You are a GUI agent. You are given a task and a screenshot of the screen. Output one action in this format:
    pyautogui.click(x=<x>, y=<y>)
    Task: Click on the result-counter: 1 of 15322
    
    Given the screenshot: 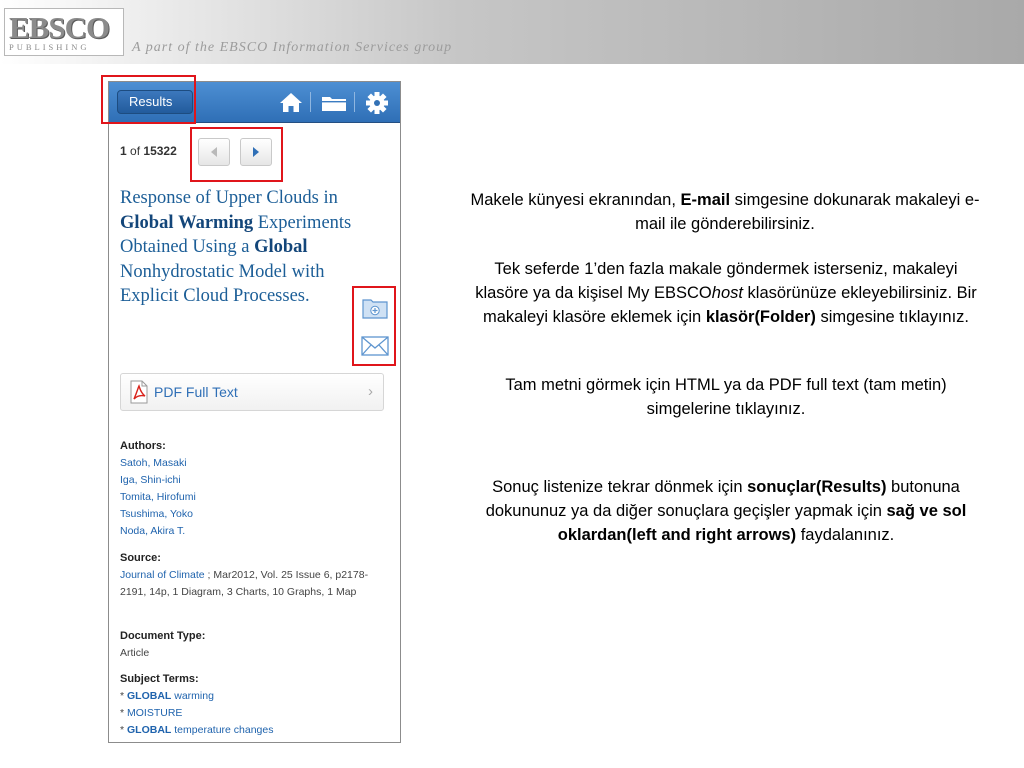 What is the action you would take?
    pyautogui.click(x=148, y=151)
    